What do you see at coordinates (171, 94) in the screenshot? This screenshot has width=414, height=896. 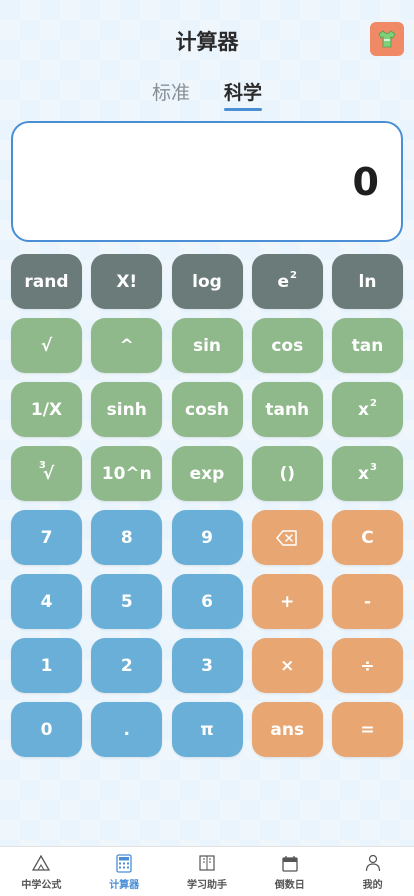 I see `tab-standard: 标准` at bounding box center [171, 94].